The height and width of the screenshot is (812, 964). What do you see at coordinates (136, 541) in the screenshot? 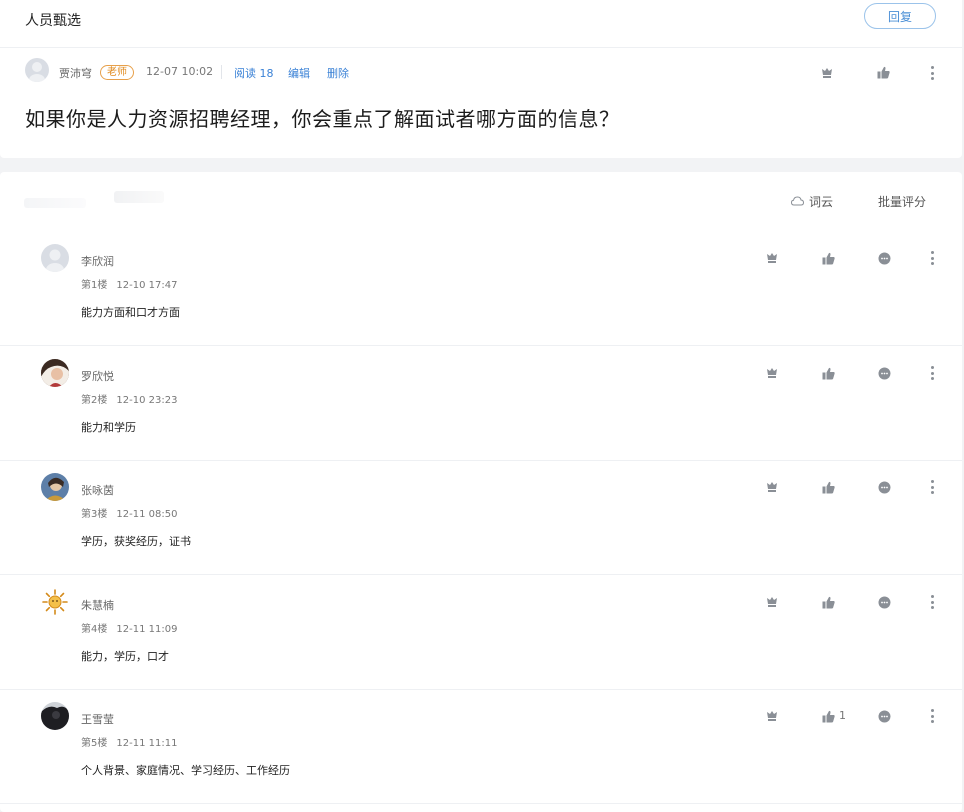
I see `reply-content: 学历，获奖经历，证书` at bounding box center [136, 541].